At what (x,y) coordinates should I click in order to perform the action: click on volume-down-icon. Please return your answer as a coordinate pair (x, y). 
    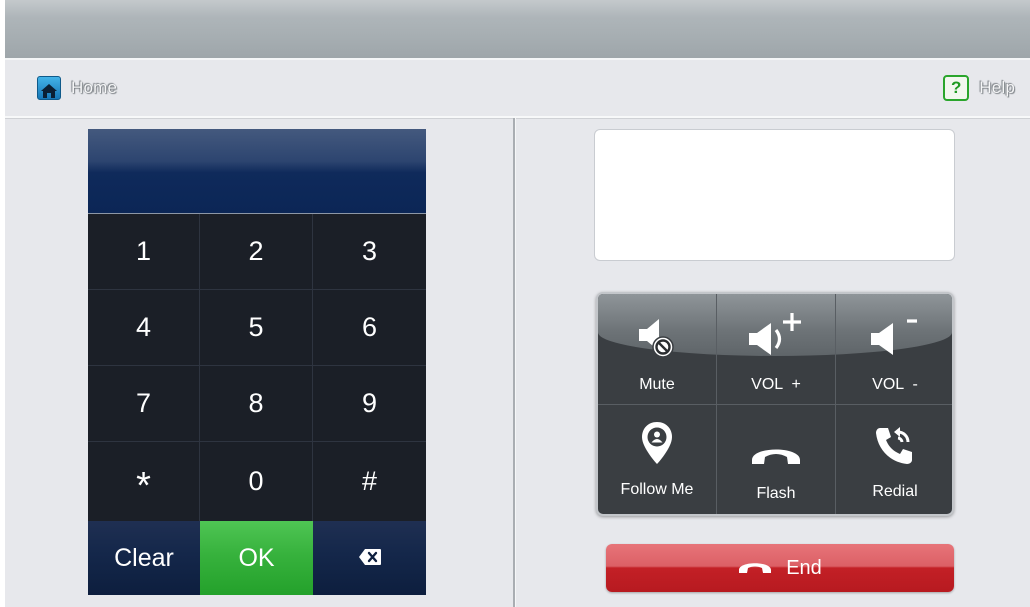
    Looking at the image, I should click on (895, 337).